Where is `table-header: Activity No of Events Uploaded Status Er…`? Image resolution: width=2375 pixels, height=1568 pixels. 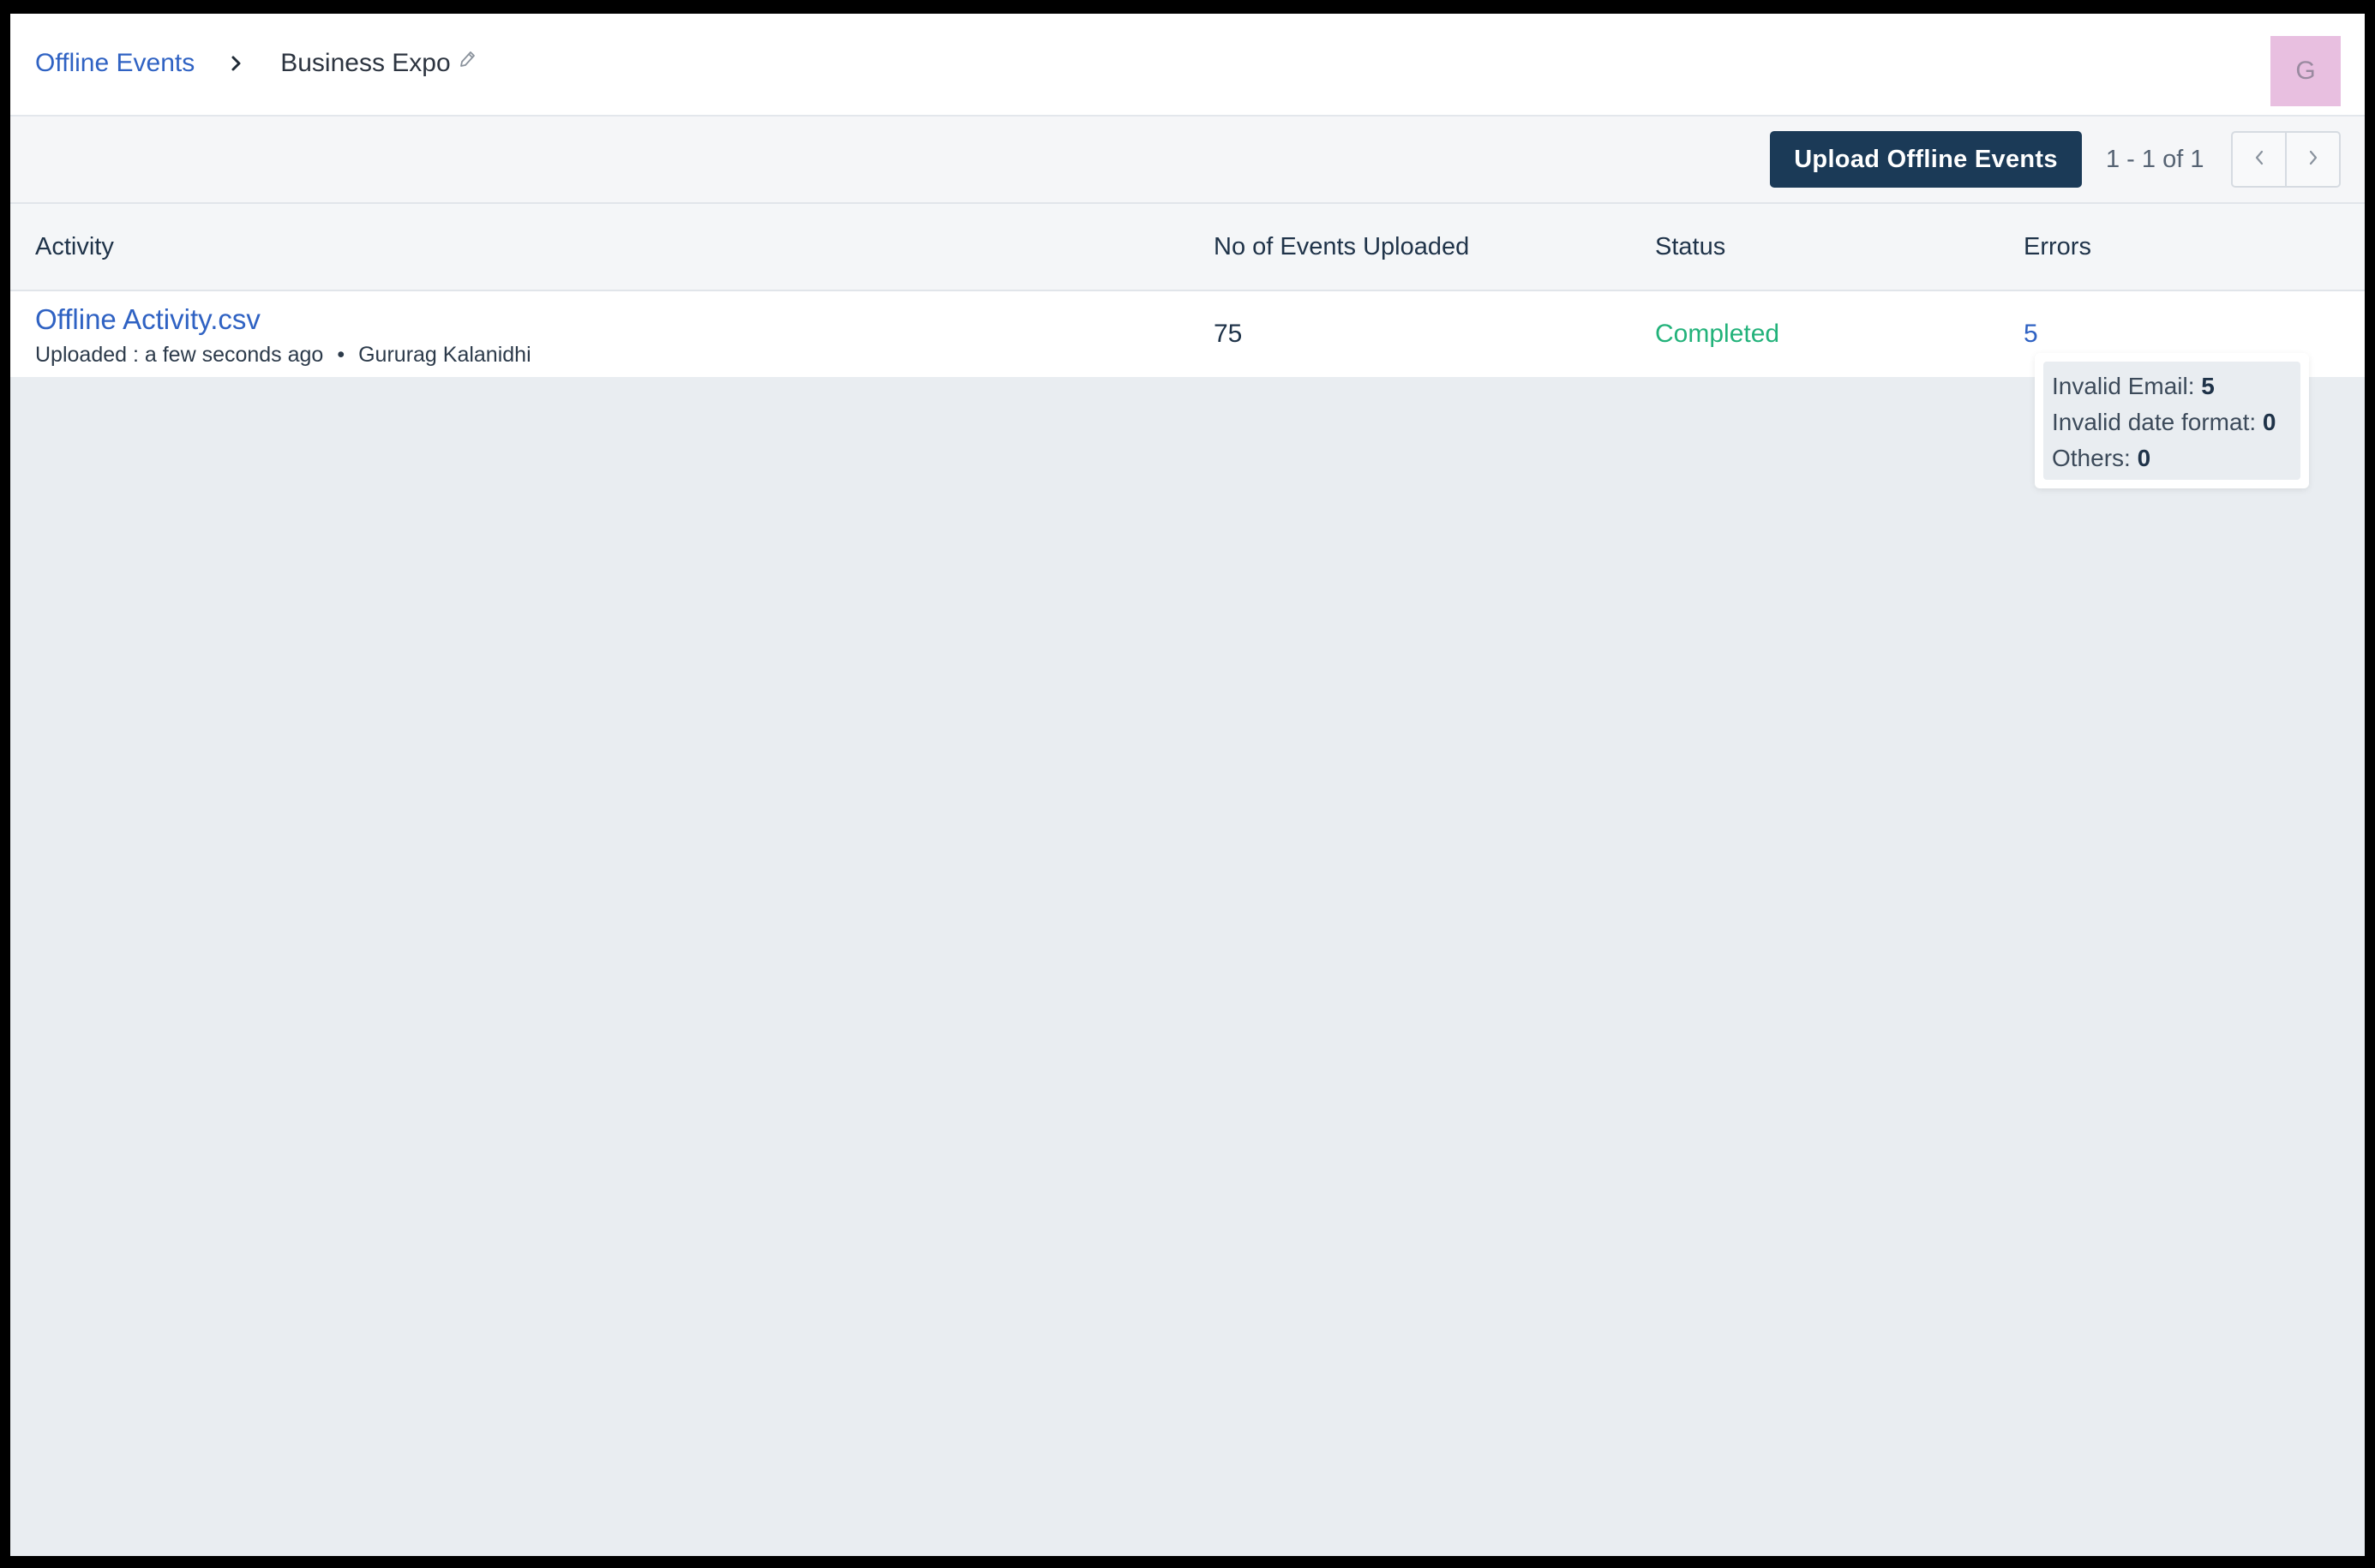 table-header: Activity No of Events Uploaded Status Er… is located at coordinates (1187, 248).